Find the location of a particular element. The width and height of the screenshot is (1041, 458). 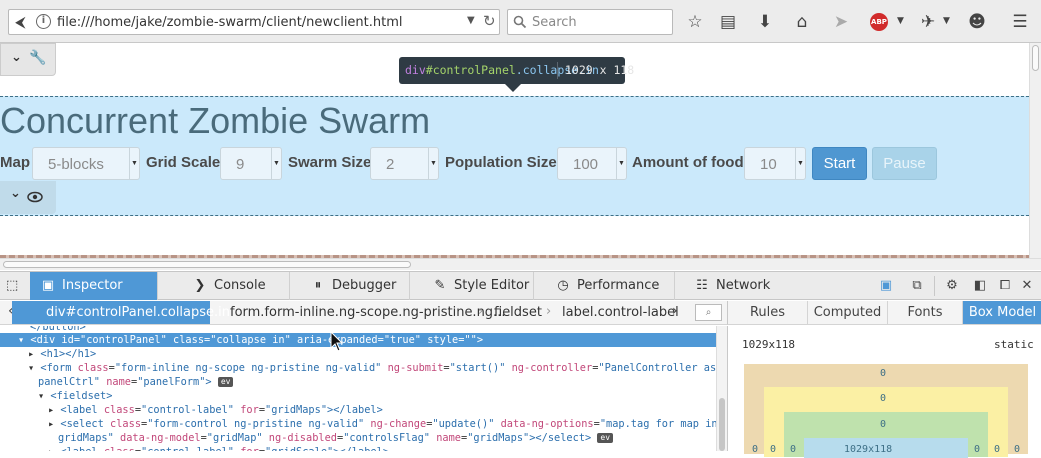

population-size-select: 100 ▼ is located at coordinates (592, 163).